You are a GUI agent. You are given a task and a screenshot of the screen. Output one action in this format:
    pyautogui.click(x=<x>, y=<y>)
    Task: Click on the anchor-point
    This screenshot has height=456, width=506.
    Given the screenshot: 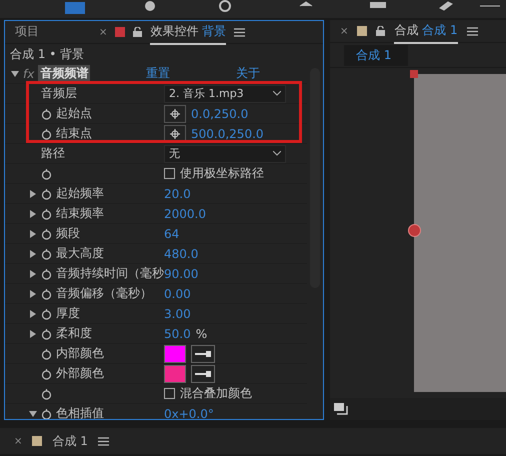 What is the action you would take?
    pyautogui.click(x=414, y=230)
    